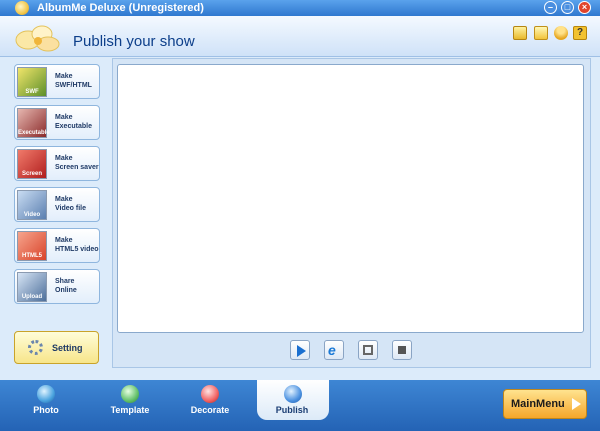 This screenshot has width=600, height=431. Describe the element at coordinates (32, 82) in the screenshot. I see `swf-thumbnail-icon: SWF` at that location.